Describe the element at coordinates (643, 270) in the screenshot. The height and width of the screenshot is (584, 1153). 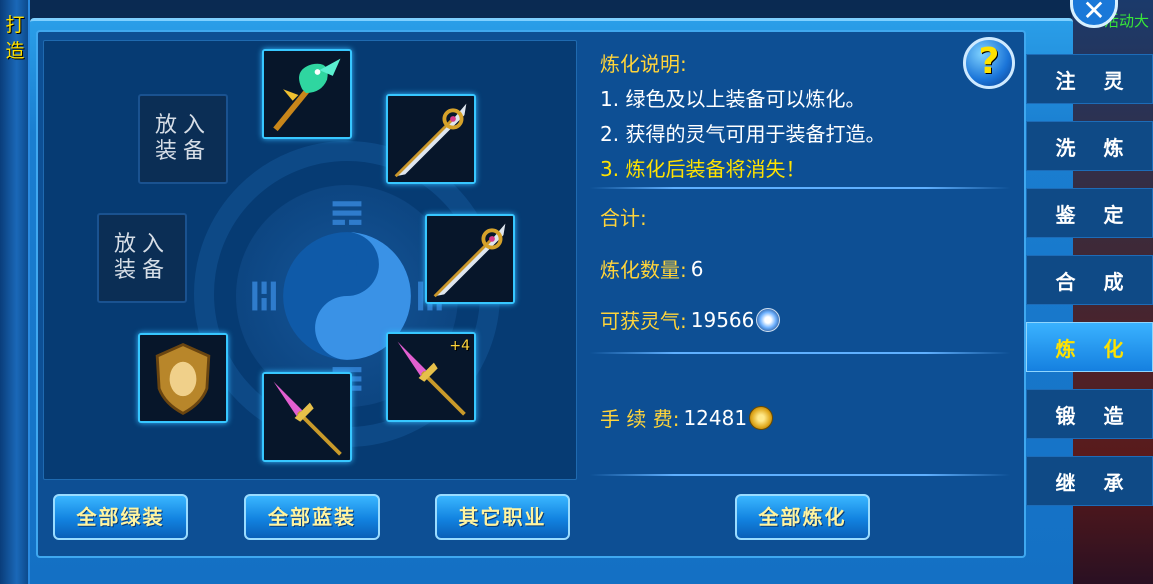
I see `refine-count-label: 炼化数量:` at that location.